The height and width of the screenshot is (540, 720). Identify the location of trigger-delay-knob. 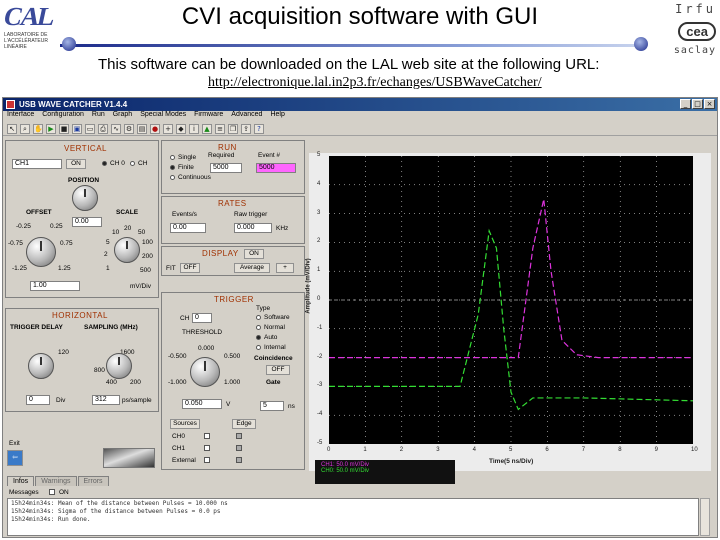
(41, 366).